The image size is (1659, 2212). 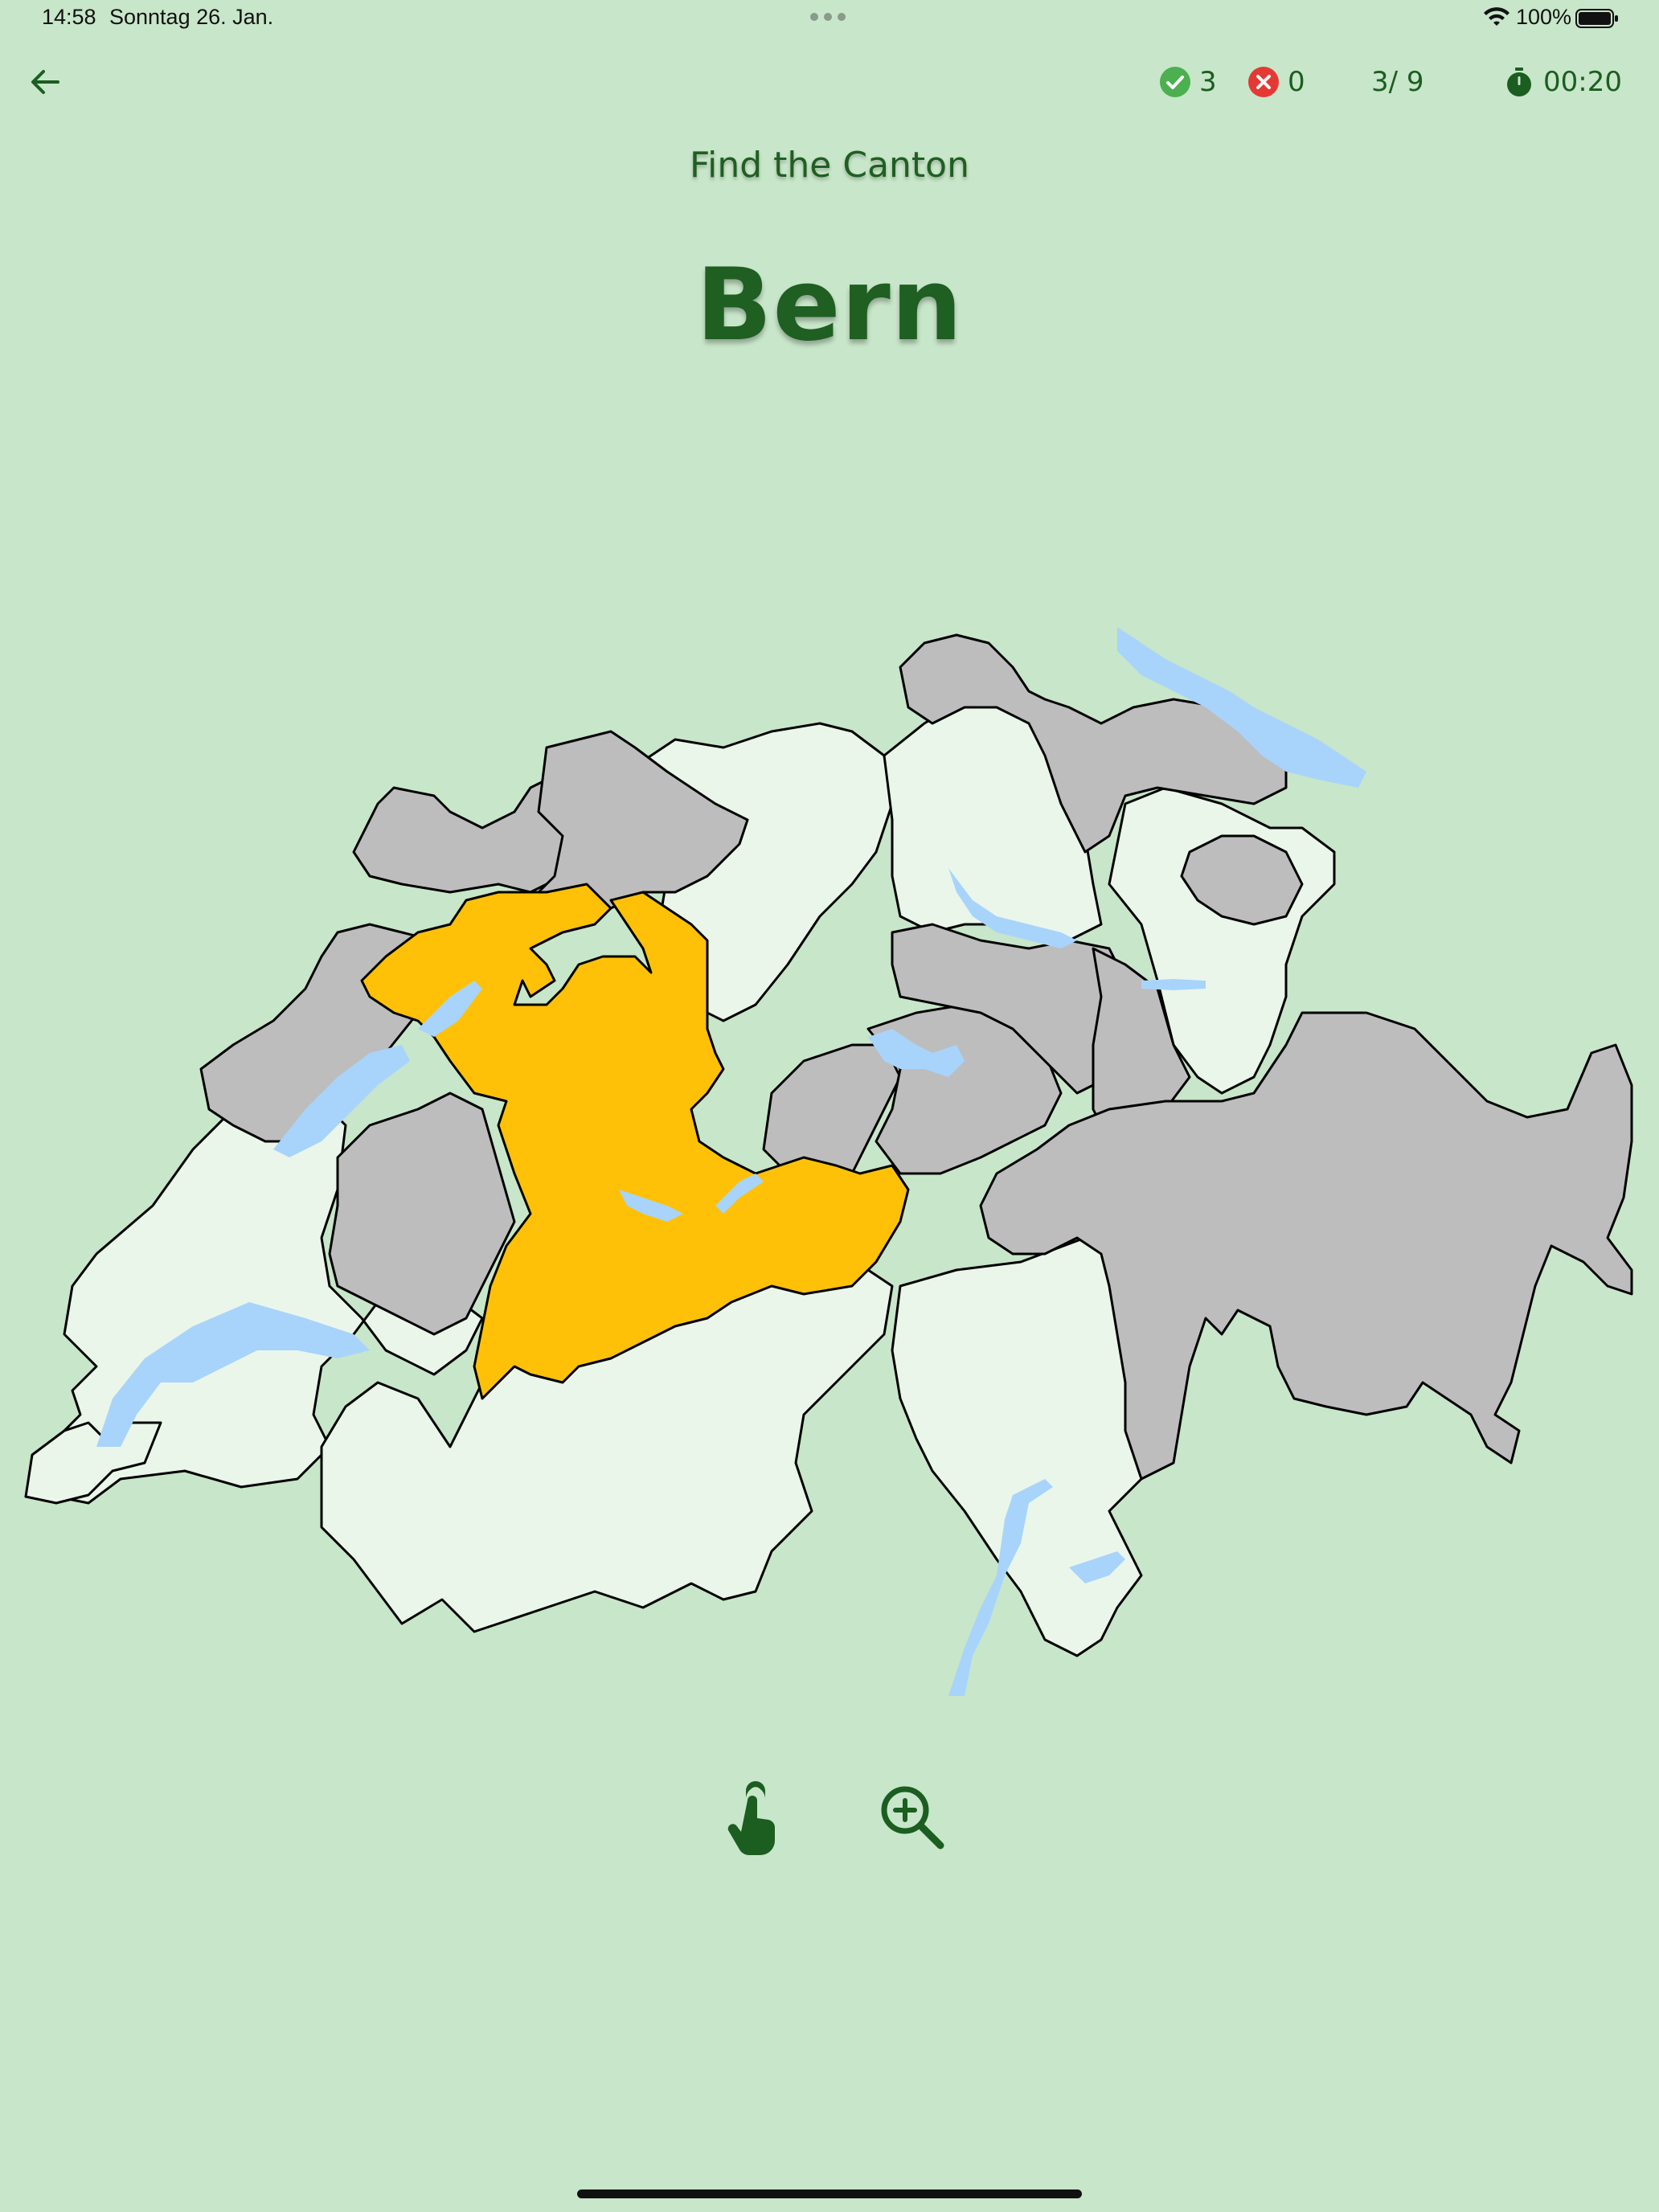 What do you see at coordinates (751, 1816) in the screenshot?
I see `tap-finger-icon` at bounding box center [751, 1816].